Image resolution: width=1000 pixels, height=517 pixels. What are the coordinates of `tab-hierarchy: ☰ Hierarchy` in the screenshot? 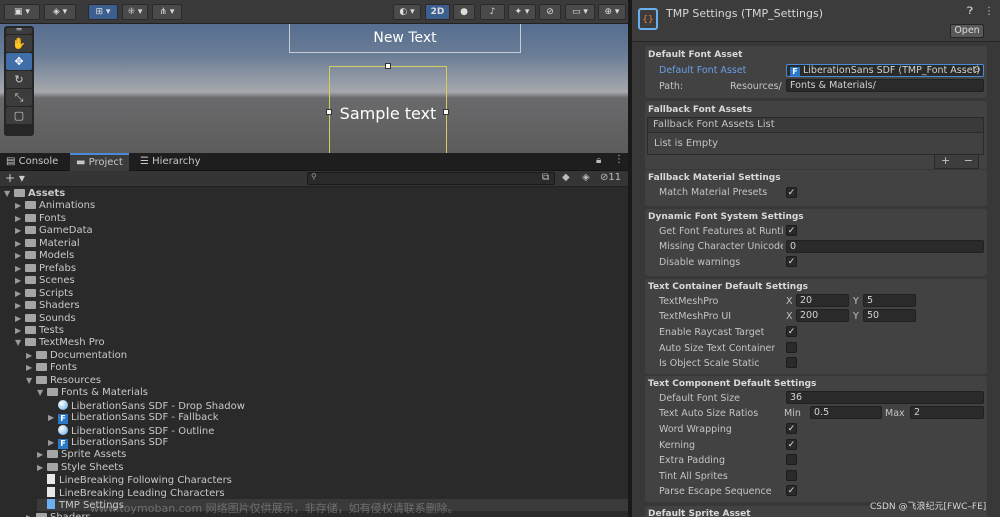 It's located at (170, 162).